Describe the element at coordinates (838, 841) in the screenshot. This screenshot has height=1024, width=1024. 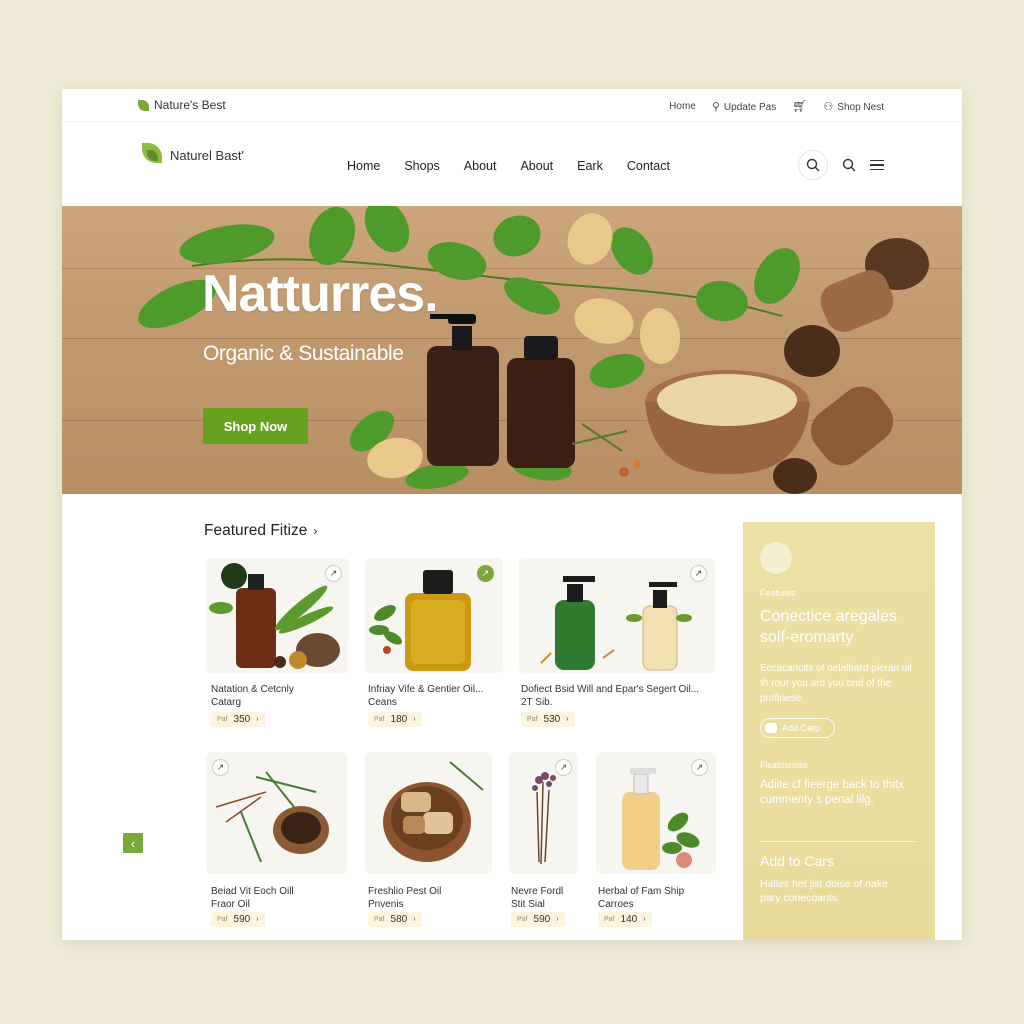
I see `sidebar-divider` at that location.